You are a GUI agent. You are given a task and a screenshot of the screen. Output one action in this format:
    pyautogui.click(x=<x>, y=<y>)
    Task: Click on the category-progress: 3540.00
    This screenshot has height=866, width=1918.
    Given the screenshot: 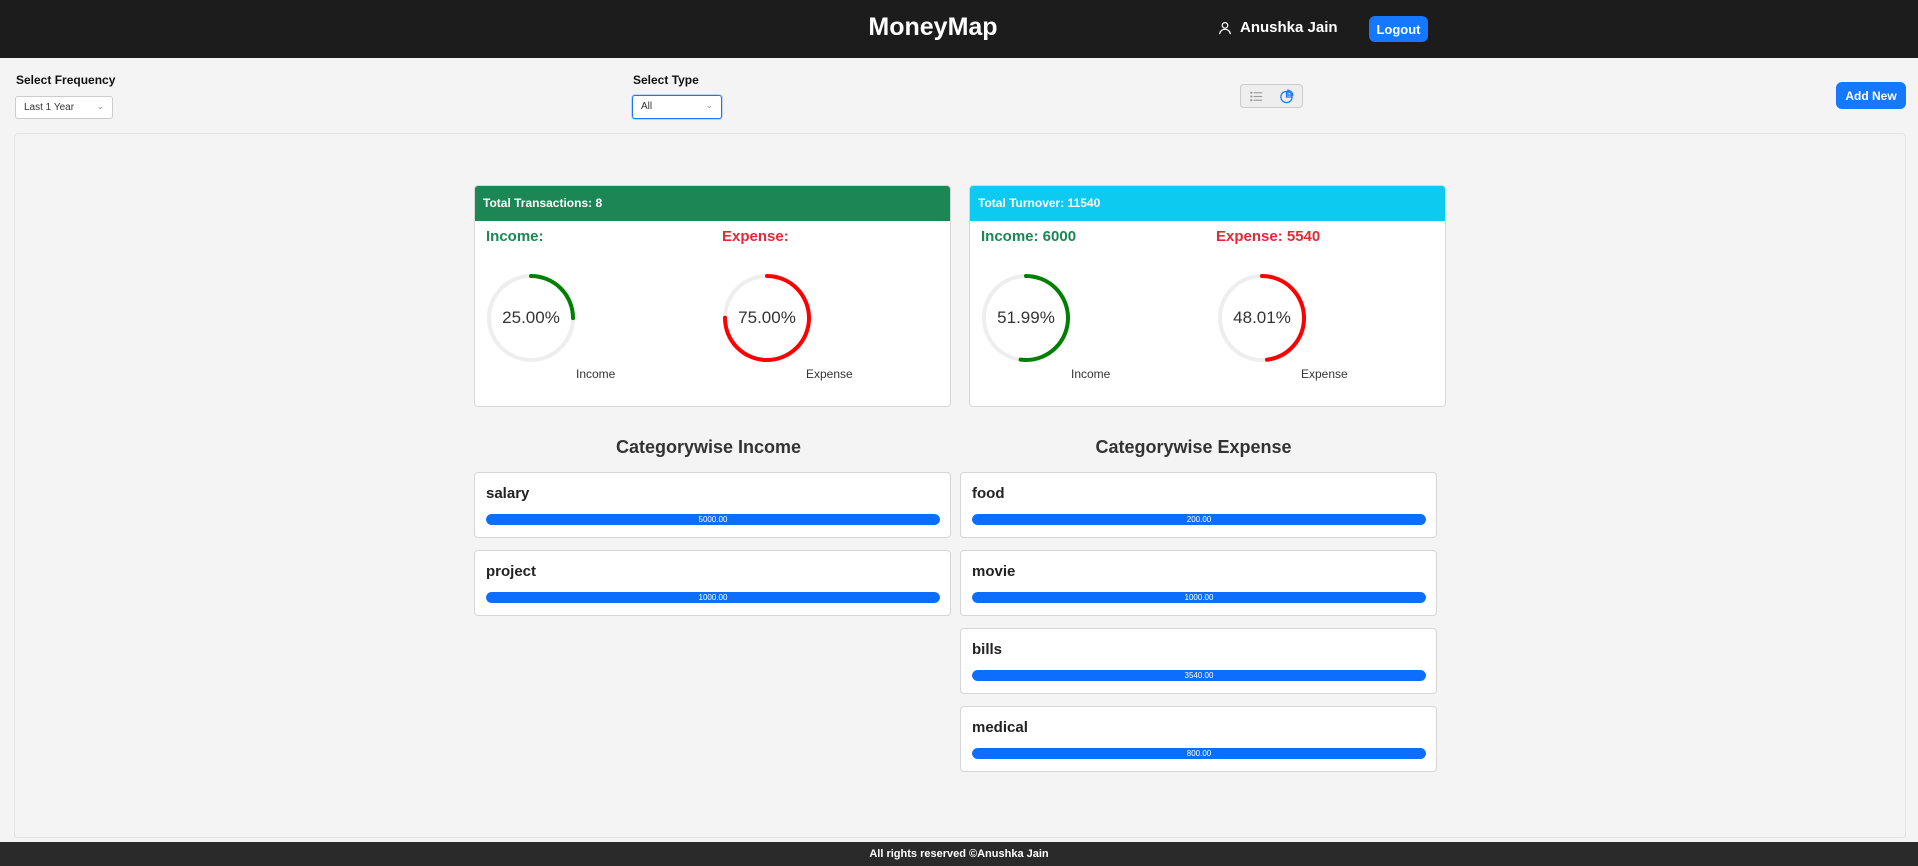 What is the action you would take?
    pyautogui.click(x=1199, y=675)
    